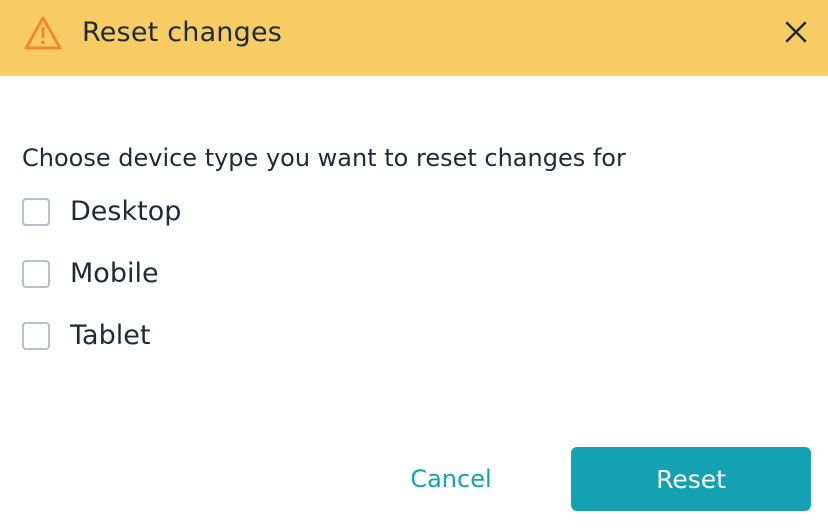 This screenshot has width=828, height=528. What do you see at coordinates (451, 479) in the screenshot?
I see `cancel-button: Cancel` at bounding box center [451, 479].